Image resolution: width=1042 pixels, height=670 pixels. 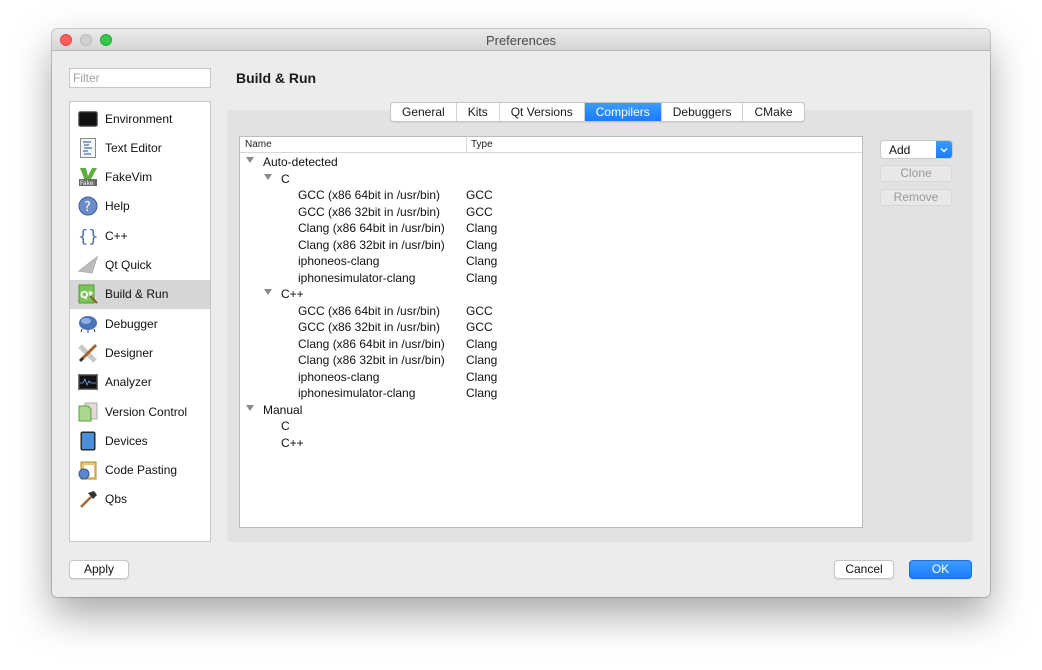 I want to click on monitor-icon, so click(x=88, y=119).